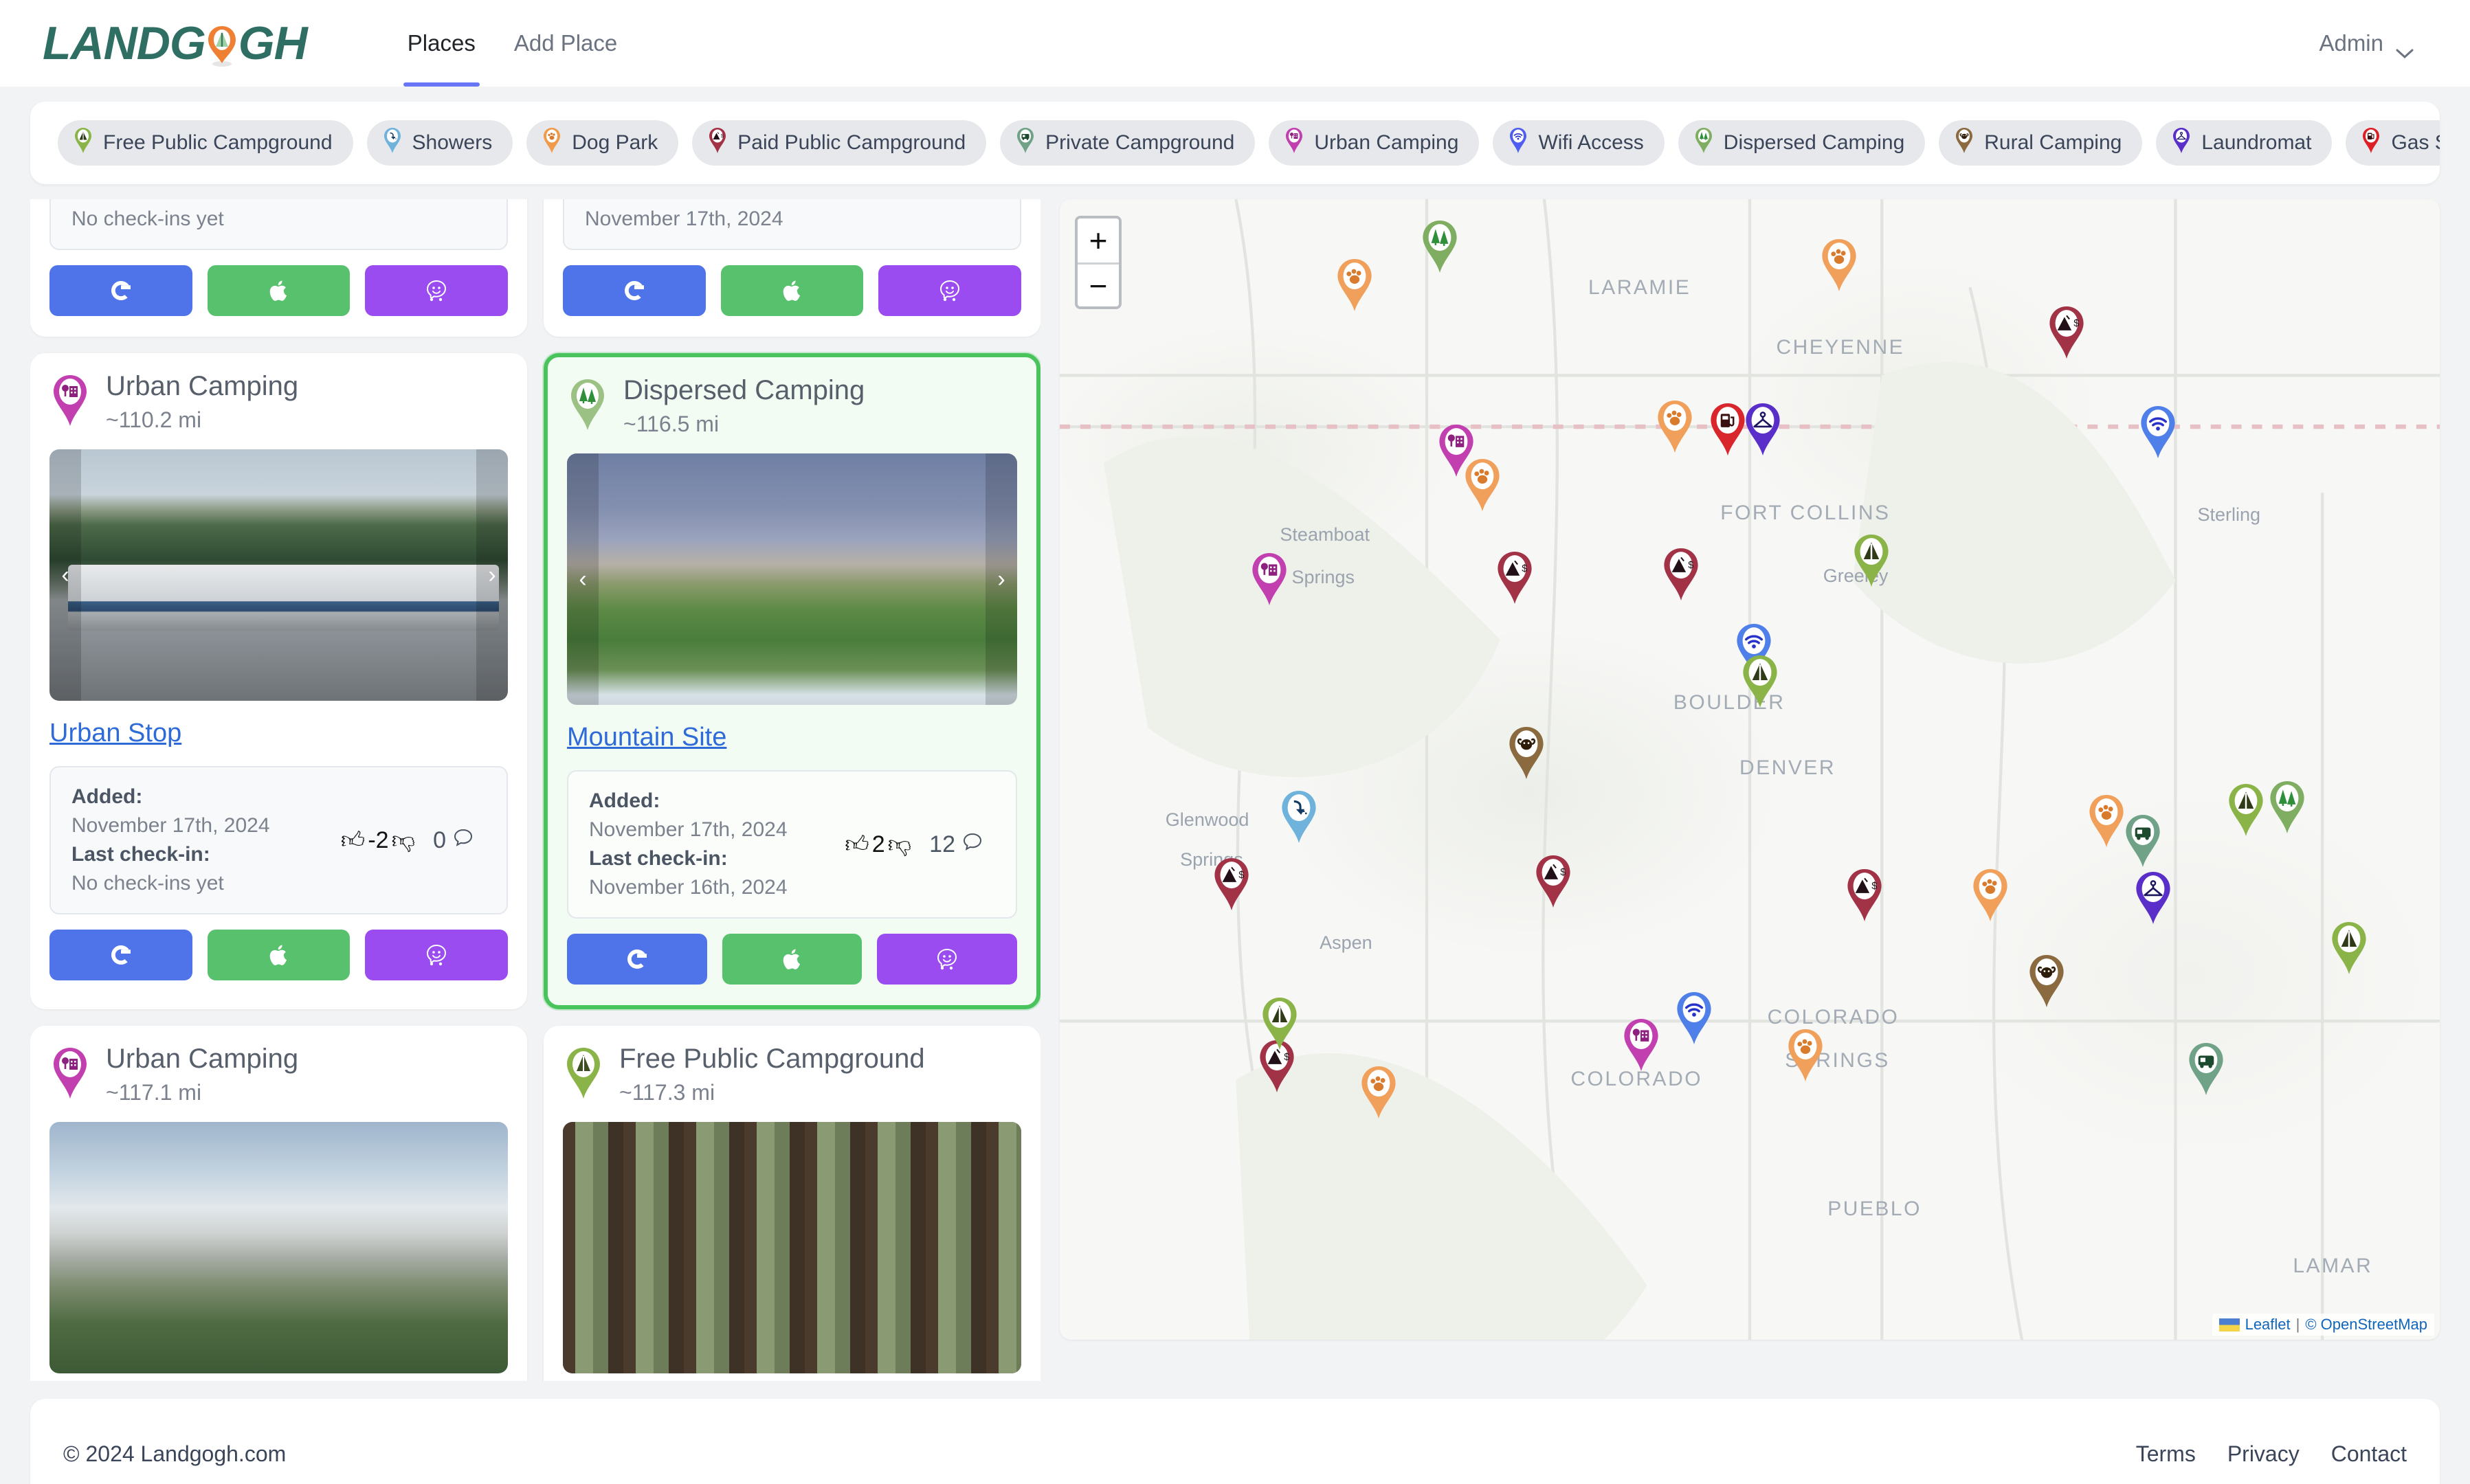 The height and width of the screenshot is (1484, 2470). I want to click on filter-chip-showers: Showers, so click(439, 143).